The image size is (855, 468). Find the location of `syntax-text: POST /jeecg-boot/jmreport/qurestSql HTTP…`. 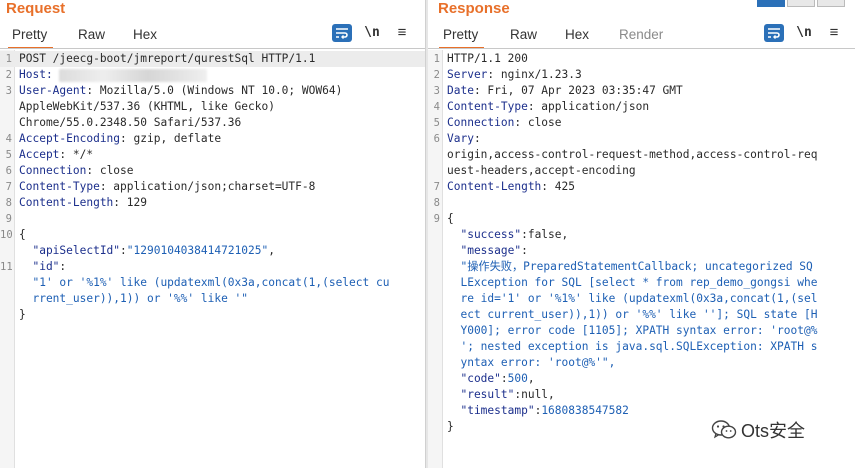

syntax-text: POST /jeecg-boot/jmreport/qurestSql HTTP… is located at coordinates (167, 58).